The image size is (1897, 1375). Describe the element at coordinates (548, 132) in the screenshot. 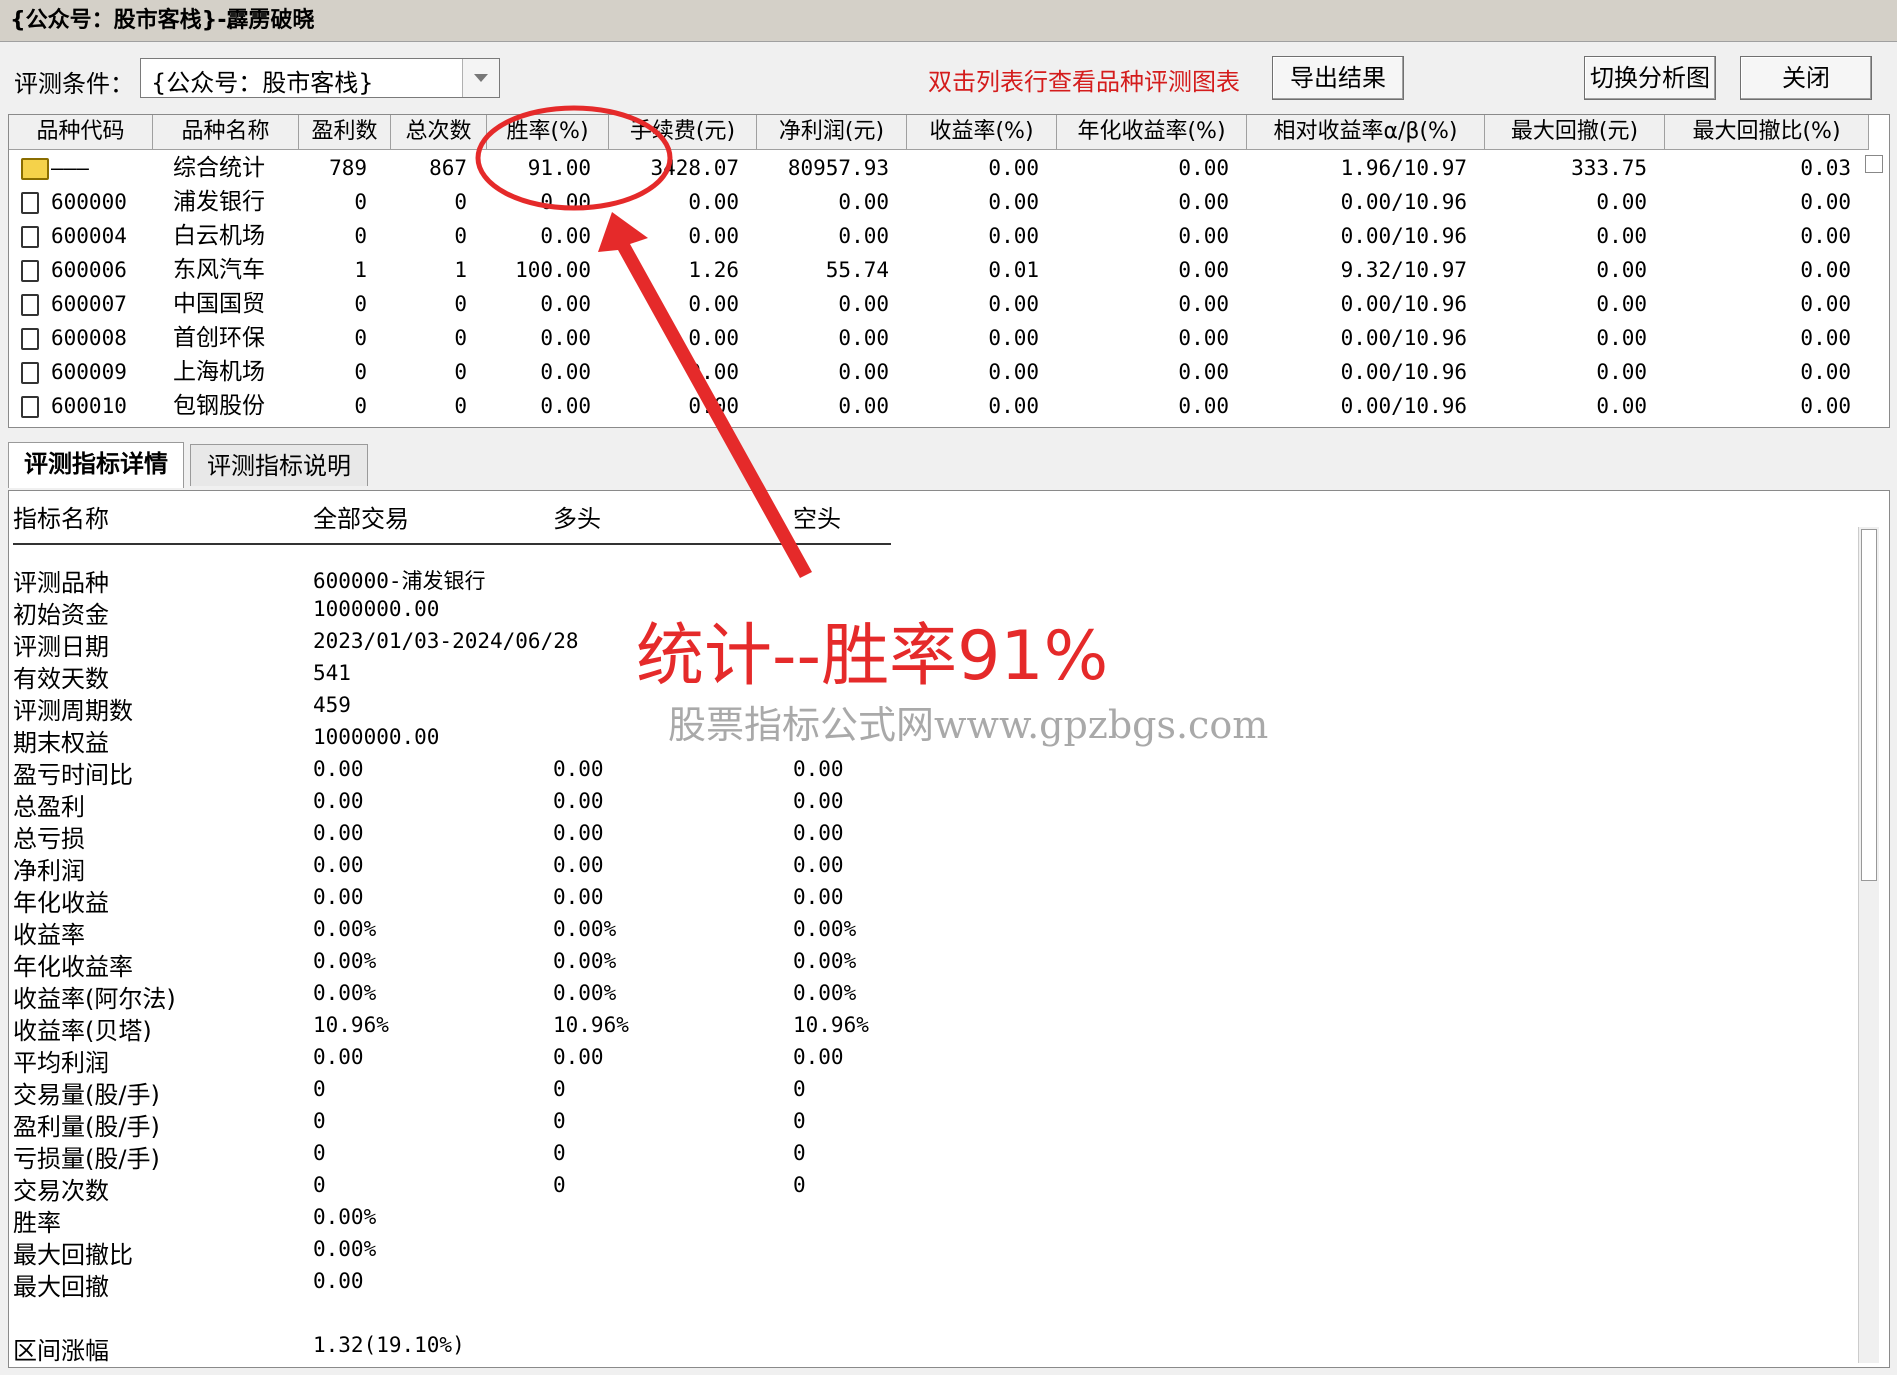

I see `col-header: 胜率(%)` at that location.